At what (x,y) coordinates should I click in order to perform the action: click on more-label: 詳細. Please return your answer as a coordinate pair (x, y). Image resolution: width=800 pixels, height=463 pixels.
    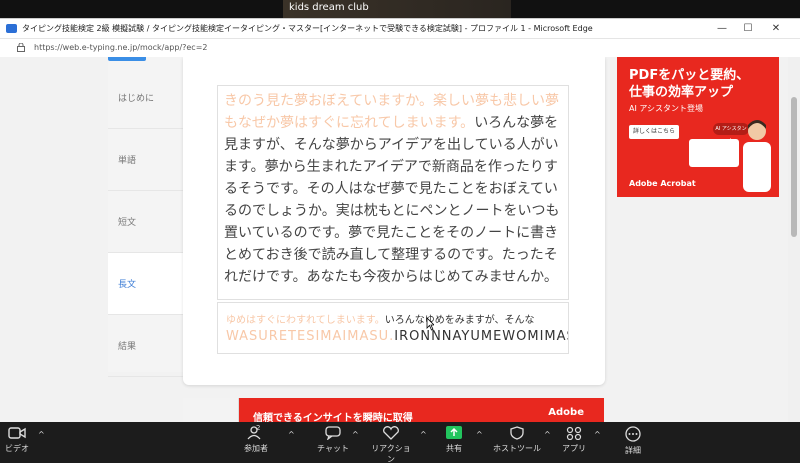
    Looking at the image, I should click on (633, 450).